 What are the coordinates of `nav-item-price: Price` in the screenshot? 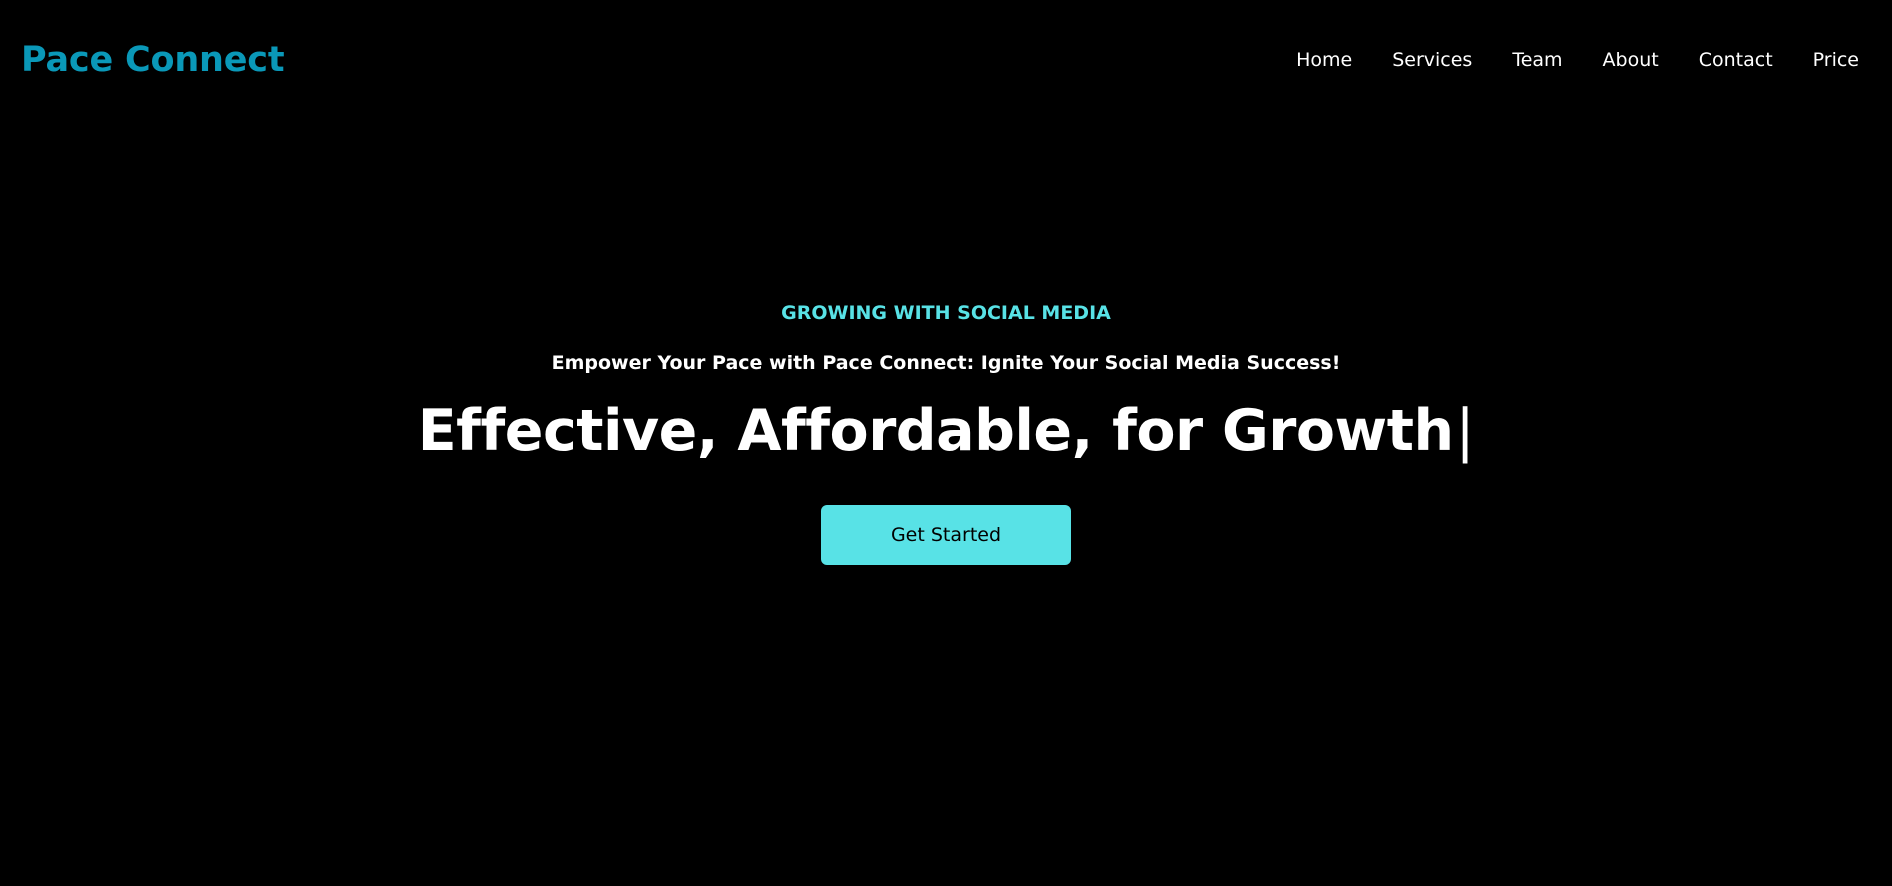 It's located at (1836, 60).